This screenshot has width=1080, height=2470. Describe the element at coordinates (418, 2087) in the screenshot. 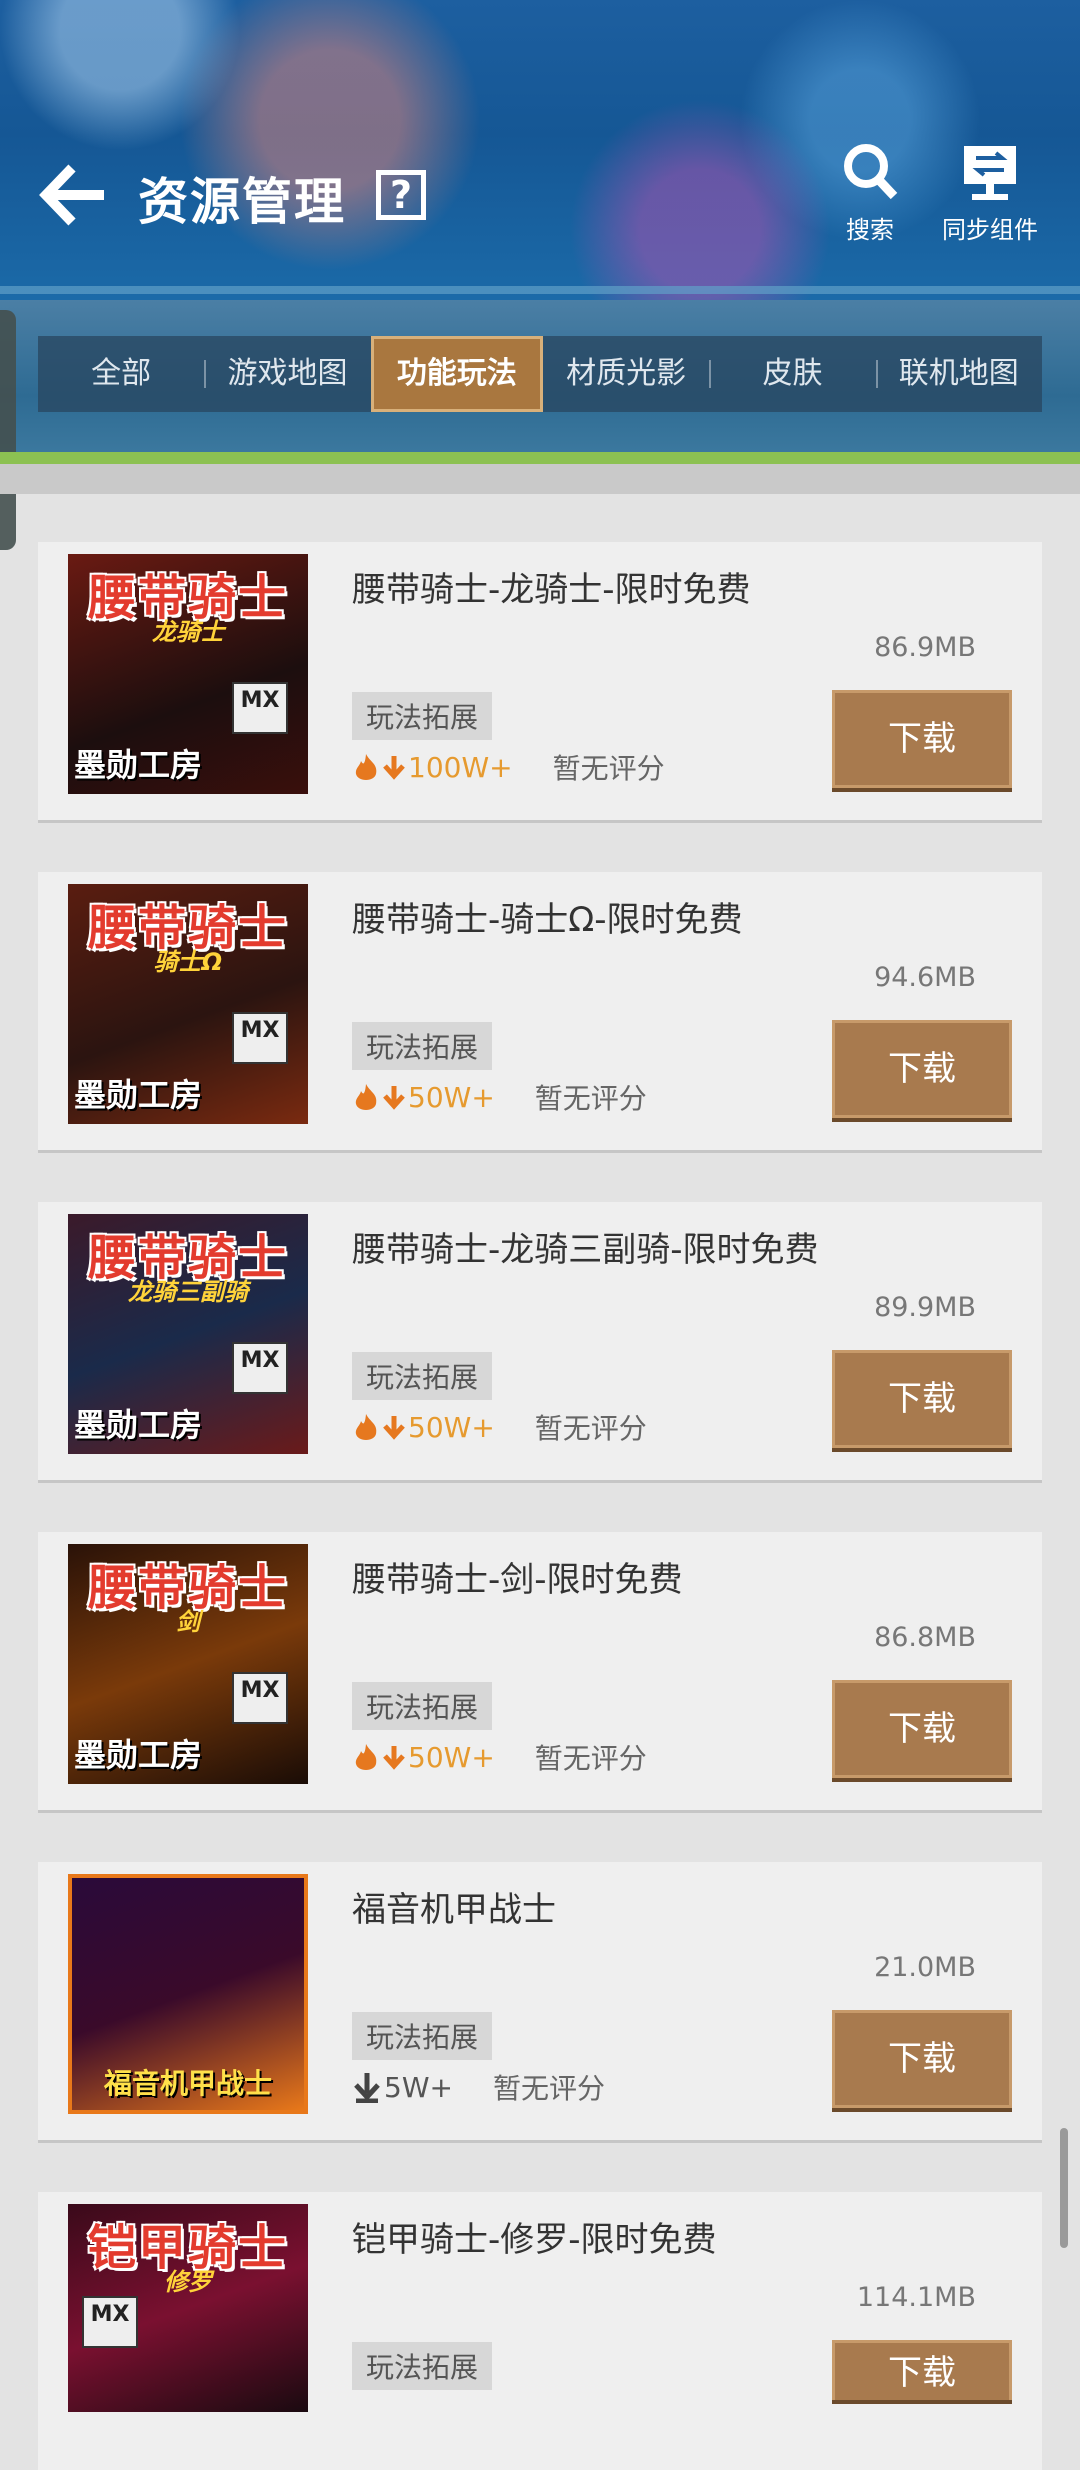

I see `download-count: 5W+` at that location.